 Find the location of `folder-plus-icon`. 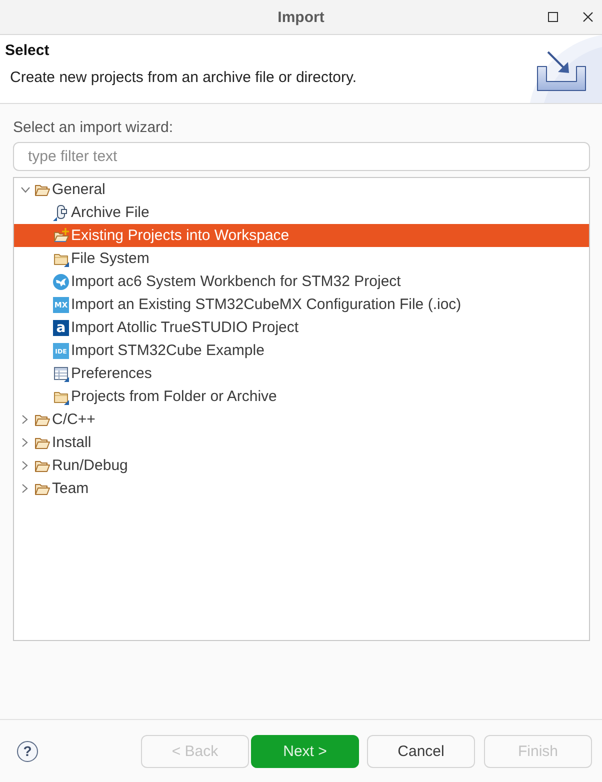

folder-plus-icon is located at coordinates (61, 236).